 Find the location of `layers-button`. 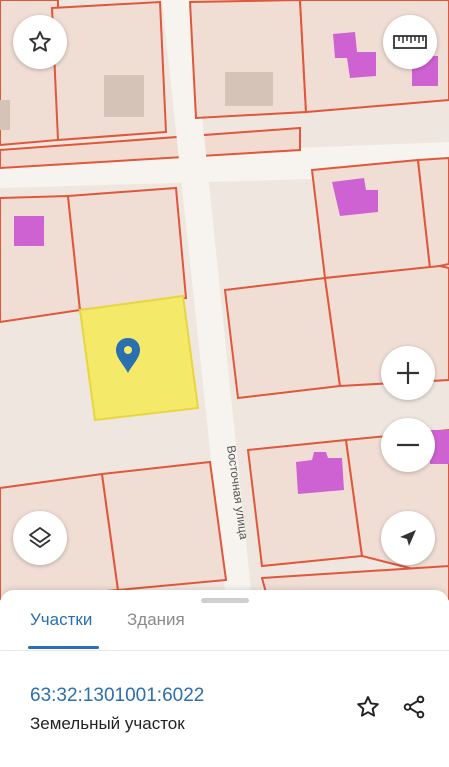

layers-button is located at coordinates (40, 538).